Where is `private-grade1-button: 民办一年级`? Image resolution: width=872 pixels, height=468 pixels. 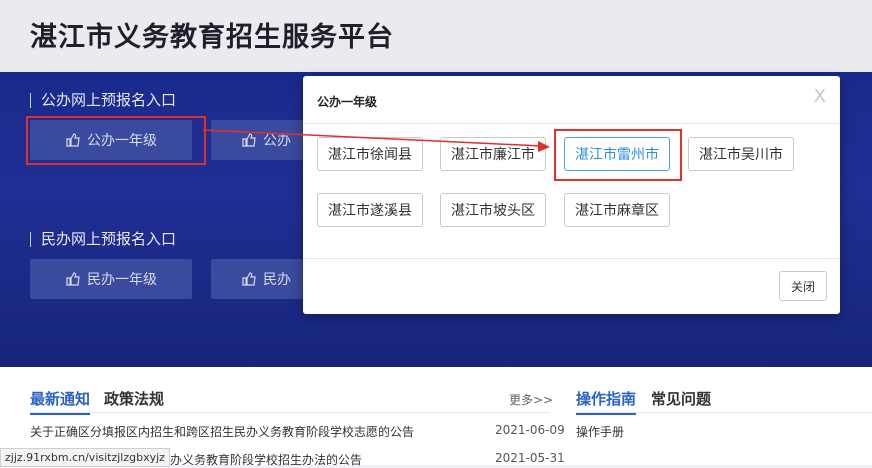 private-grade1-button: 民办一年级 is located at coordinates (111, 279).